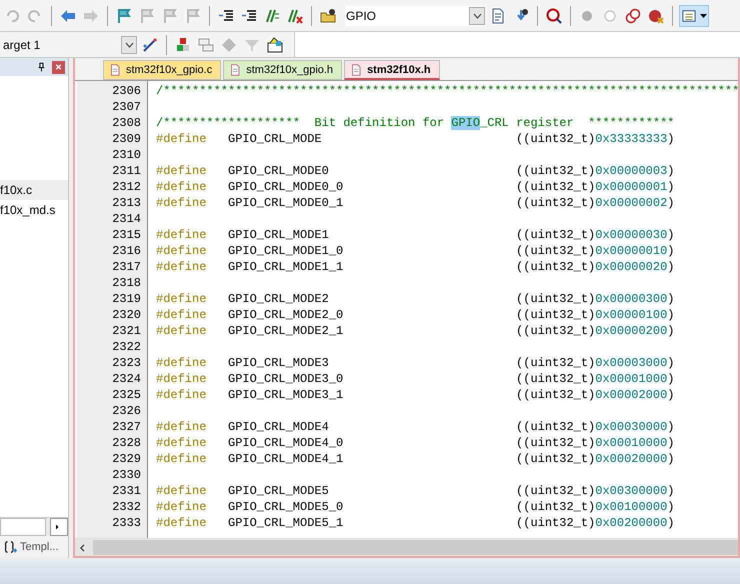  Describe the element at coordinates (279, 300) in the screenshot. I see `macro-name: GPIO_CRL_MODE2` at that location.